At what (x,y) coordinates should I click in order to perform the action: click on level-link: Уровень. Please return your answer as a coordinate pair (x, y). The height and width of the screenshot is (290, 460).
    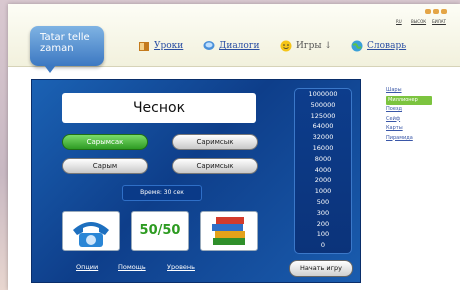
    Looking at the image, I should click on (181, 267).